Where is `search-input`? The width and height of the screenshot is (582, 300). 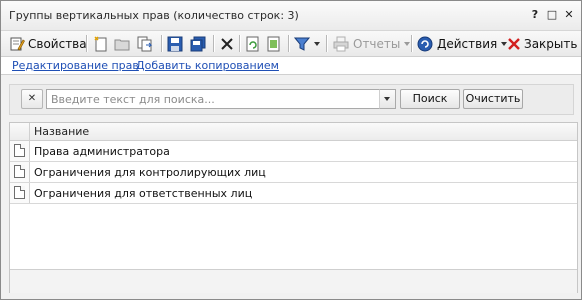 search-input is located at coordinates (218, 99).